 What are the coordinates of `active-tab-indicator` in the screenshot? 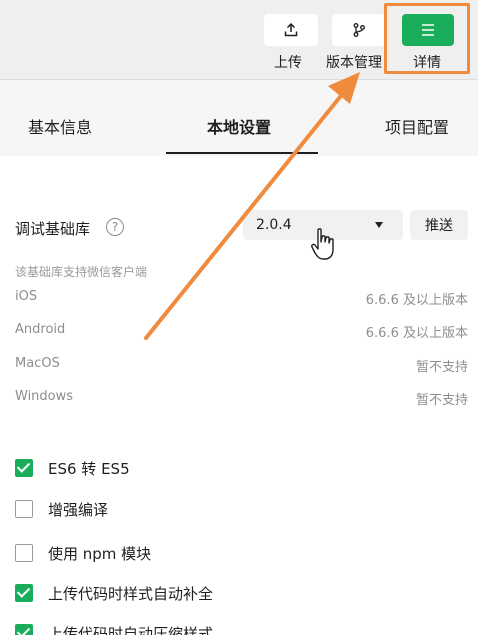 It's located at (242, 153).